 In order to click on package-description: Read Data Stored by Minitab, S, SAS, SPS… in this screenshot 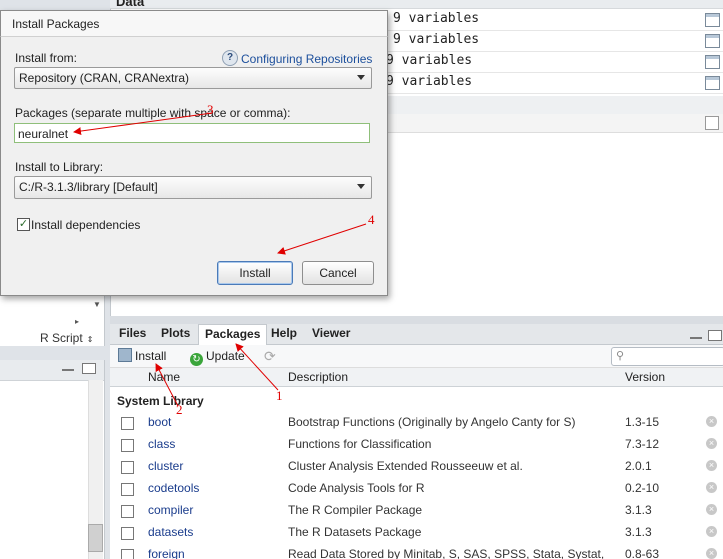, I will do `click(446, 553)`.